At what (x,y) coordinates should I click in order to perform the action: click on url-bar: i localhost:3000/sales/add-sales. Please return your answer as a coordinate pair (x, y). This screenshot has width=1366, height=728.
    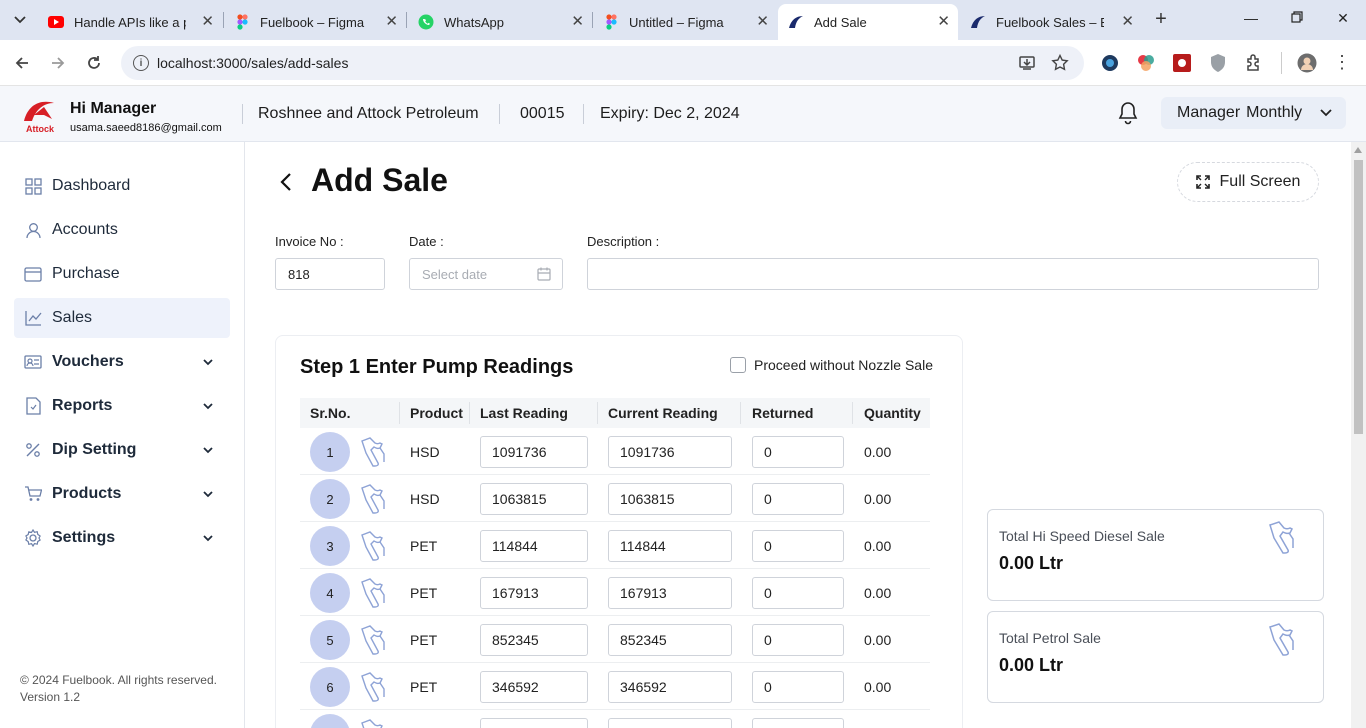
    Looking at the image, I should click on (602, 63).